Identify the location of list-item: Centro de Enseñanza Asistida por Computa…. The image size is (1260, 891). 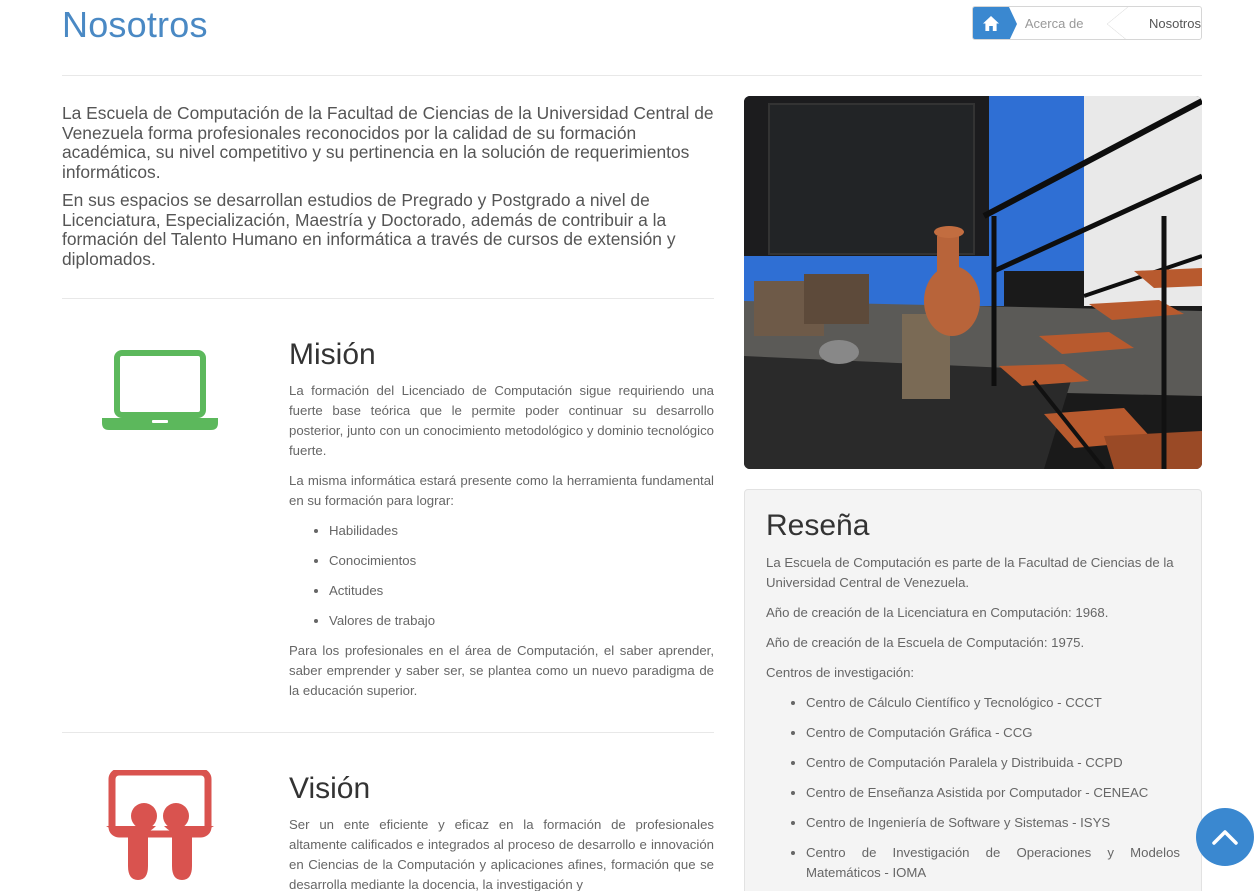
(993, 793).